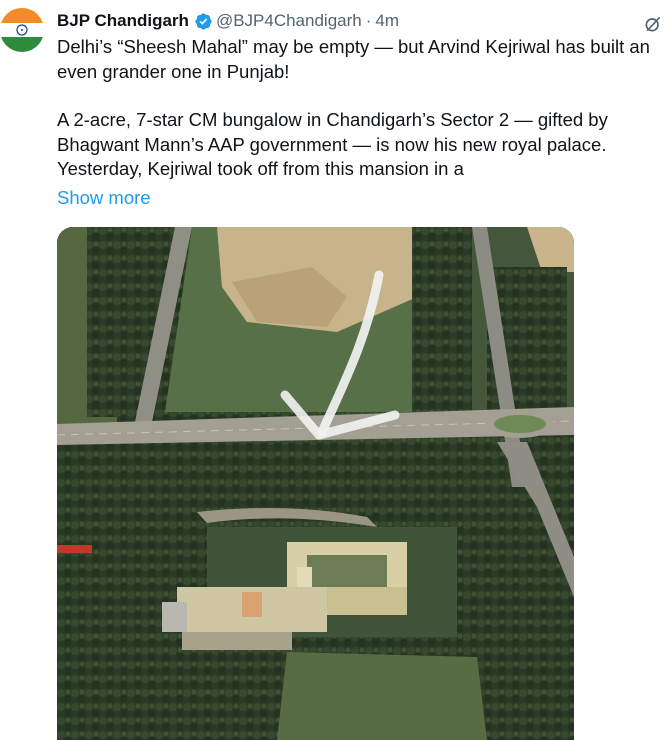 The width and height of the screenshot is (665, 740). I want to click on author-handle: @BJP4Chandigarh, so click(289, 21).